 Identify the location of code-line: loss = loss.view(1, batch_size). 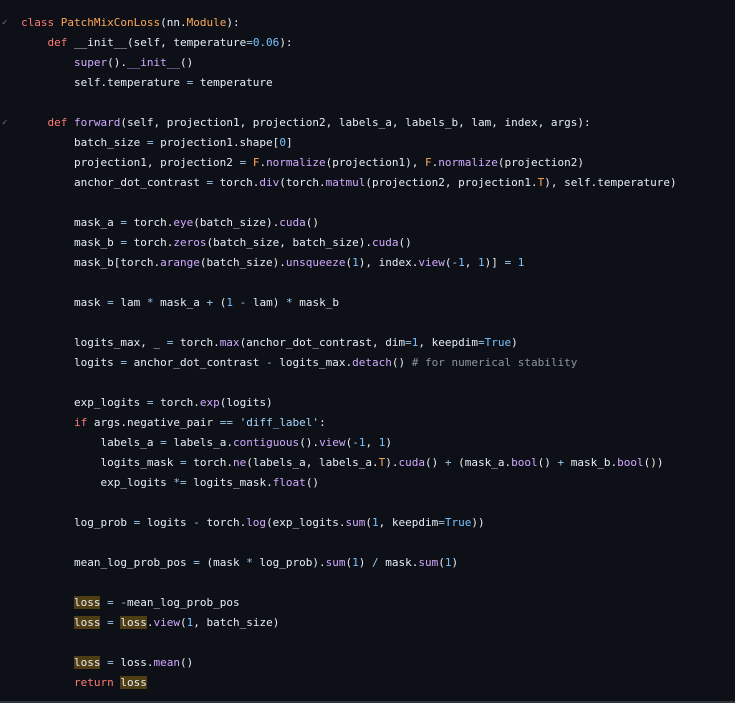
(367, 623).